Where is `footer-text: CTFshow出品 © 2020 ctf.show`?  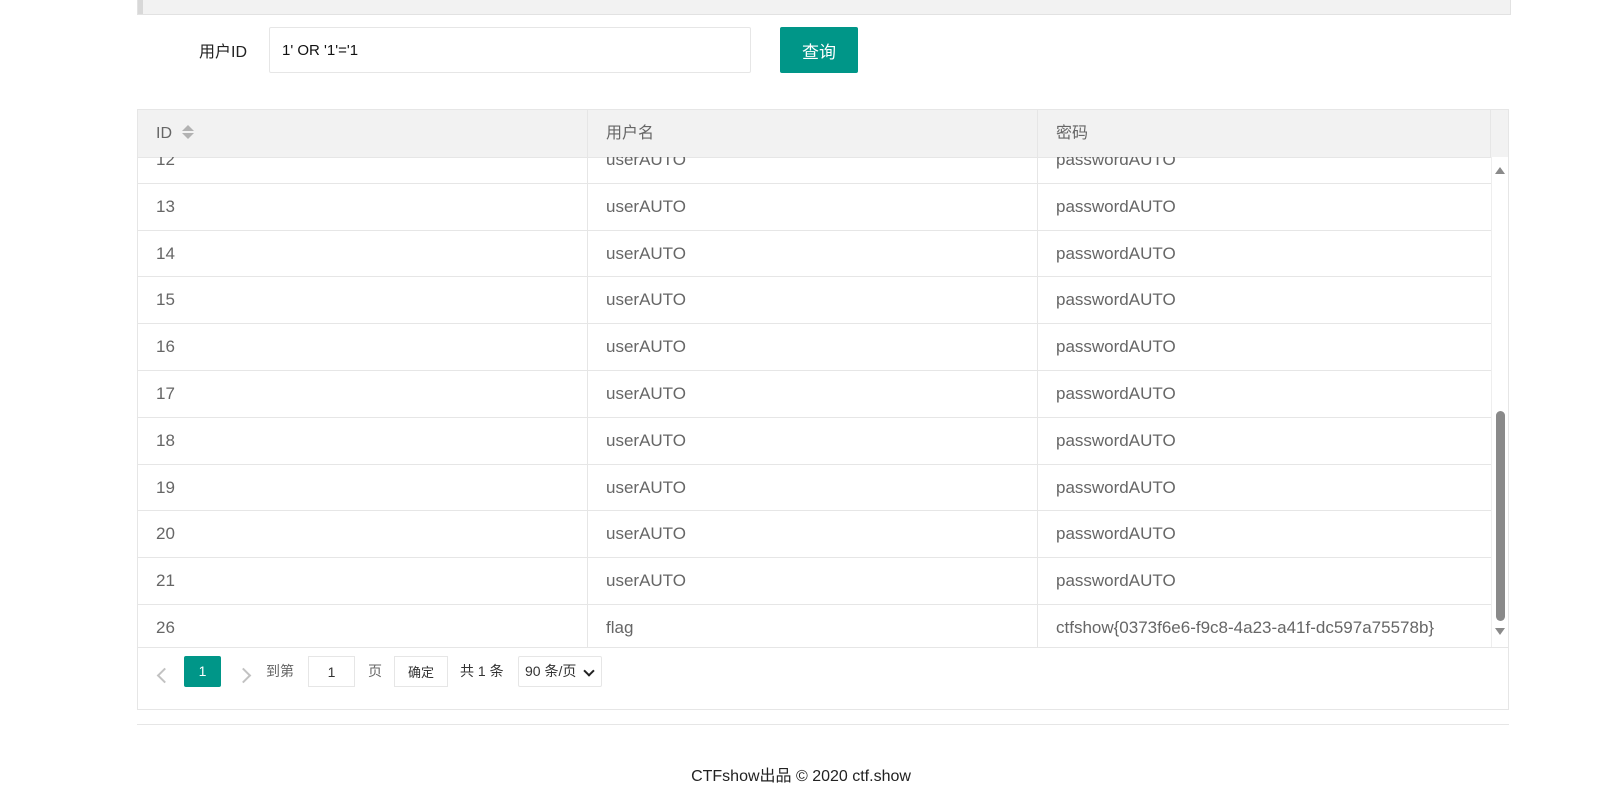 footer-text: CTFshow出品 © 2020 ctf.show is located at coordinates (801, 776).